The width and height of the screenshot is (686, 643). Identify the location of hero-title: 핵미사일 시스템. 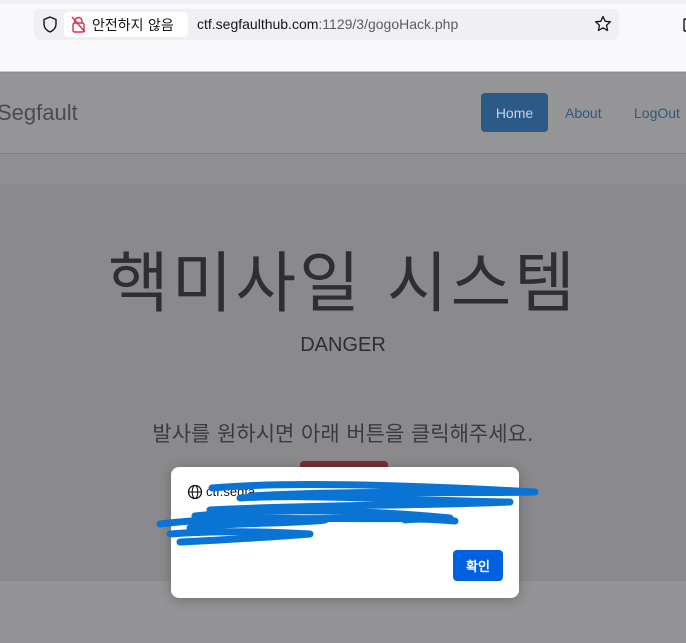
(343, 283).